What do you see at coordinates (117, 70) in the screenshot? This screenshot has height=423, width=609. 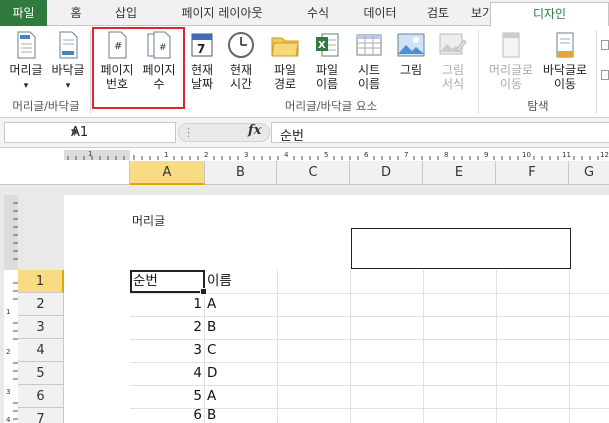 I see `page-number-label-1: 페이지` at bounding box center [117, 70].